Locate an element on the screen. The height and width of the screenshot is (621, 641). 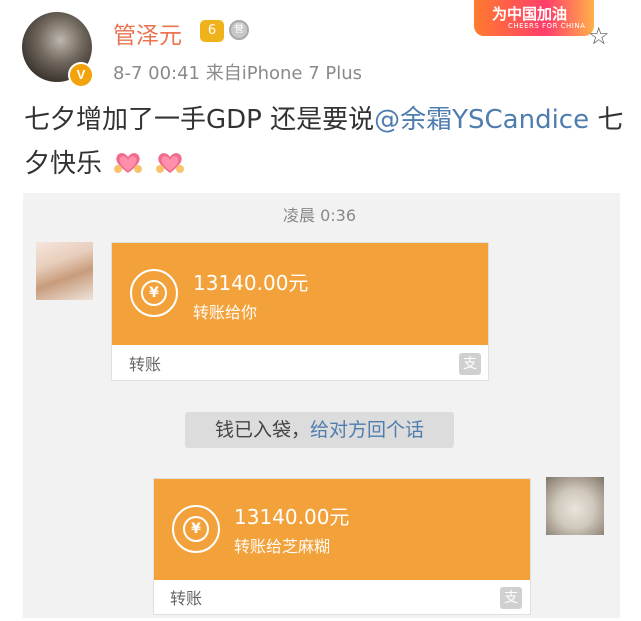
transfer-card-header: ¥ 13140.00元 转账给你 is located at coordinates (300, 294).